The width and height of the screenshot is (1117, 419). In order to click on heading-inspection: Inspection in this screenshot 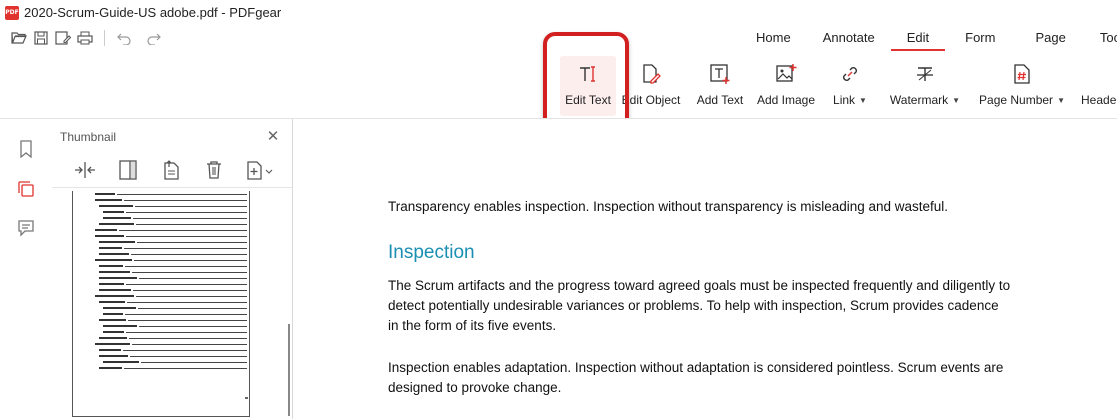, I will do `click(431, 253)`.